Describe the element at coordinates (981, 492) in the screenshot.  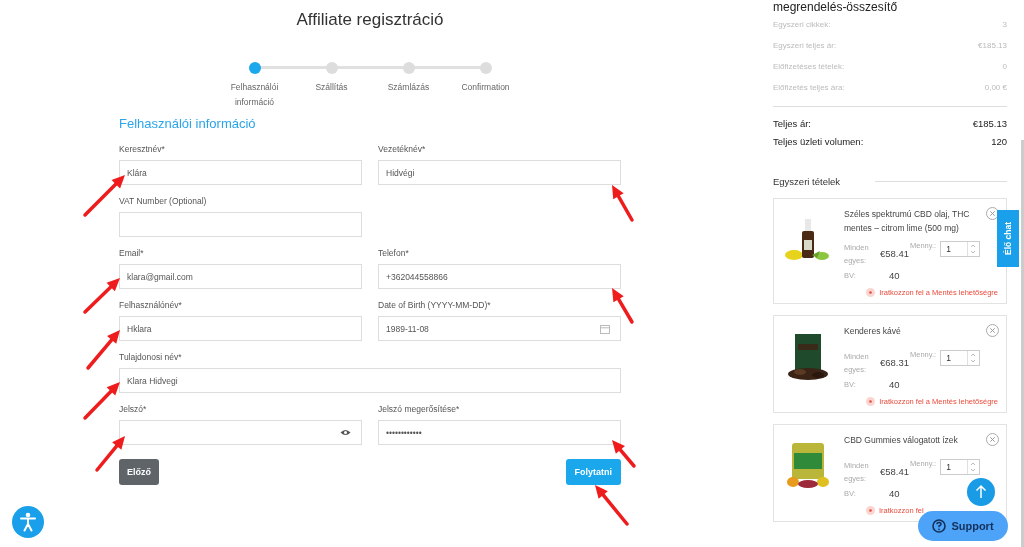
I see `scroll-top-icon` at that location.